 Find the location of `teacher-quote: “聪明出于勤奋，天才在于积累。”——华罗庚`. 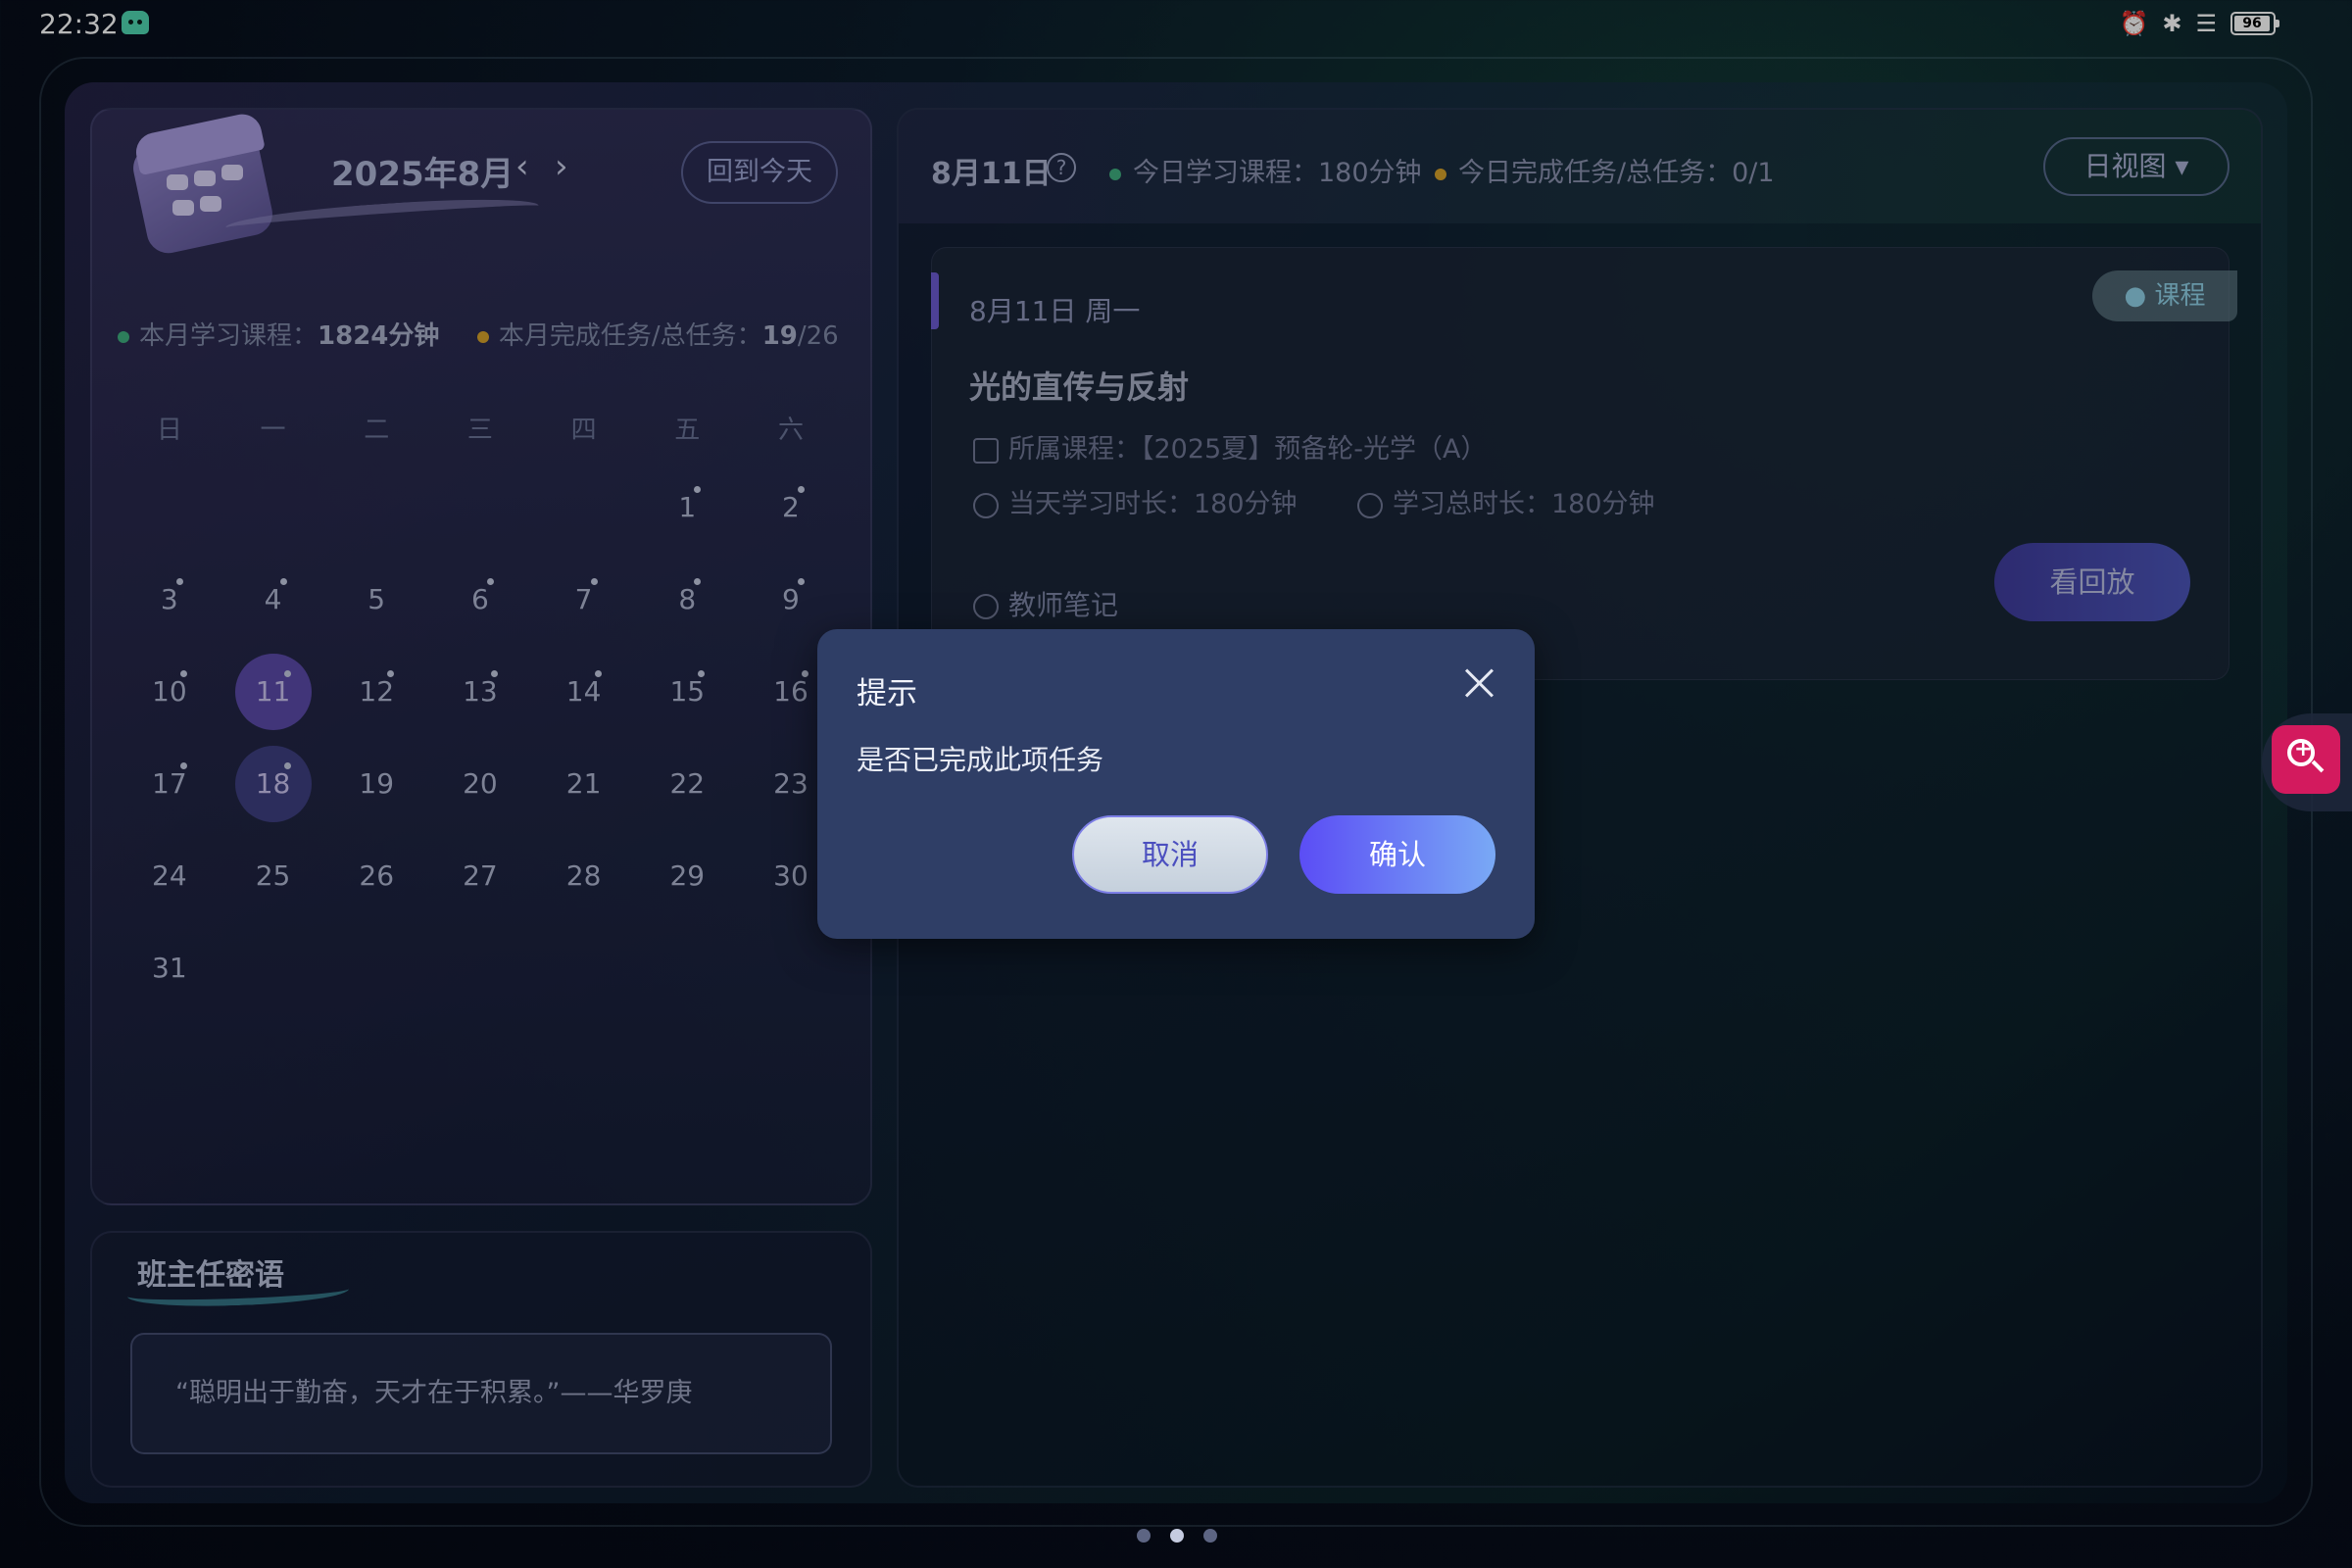

teacher-quote: “聪明出于勤奋，天才在于积累。”——华罗庚 is located at coordinates (481, 1393).